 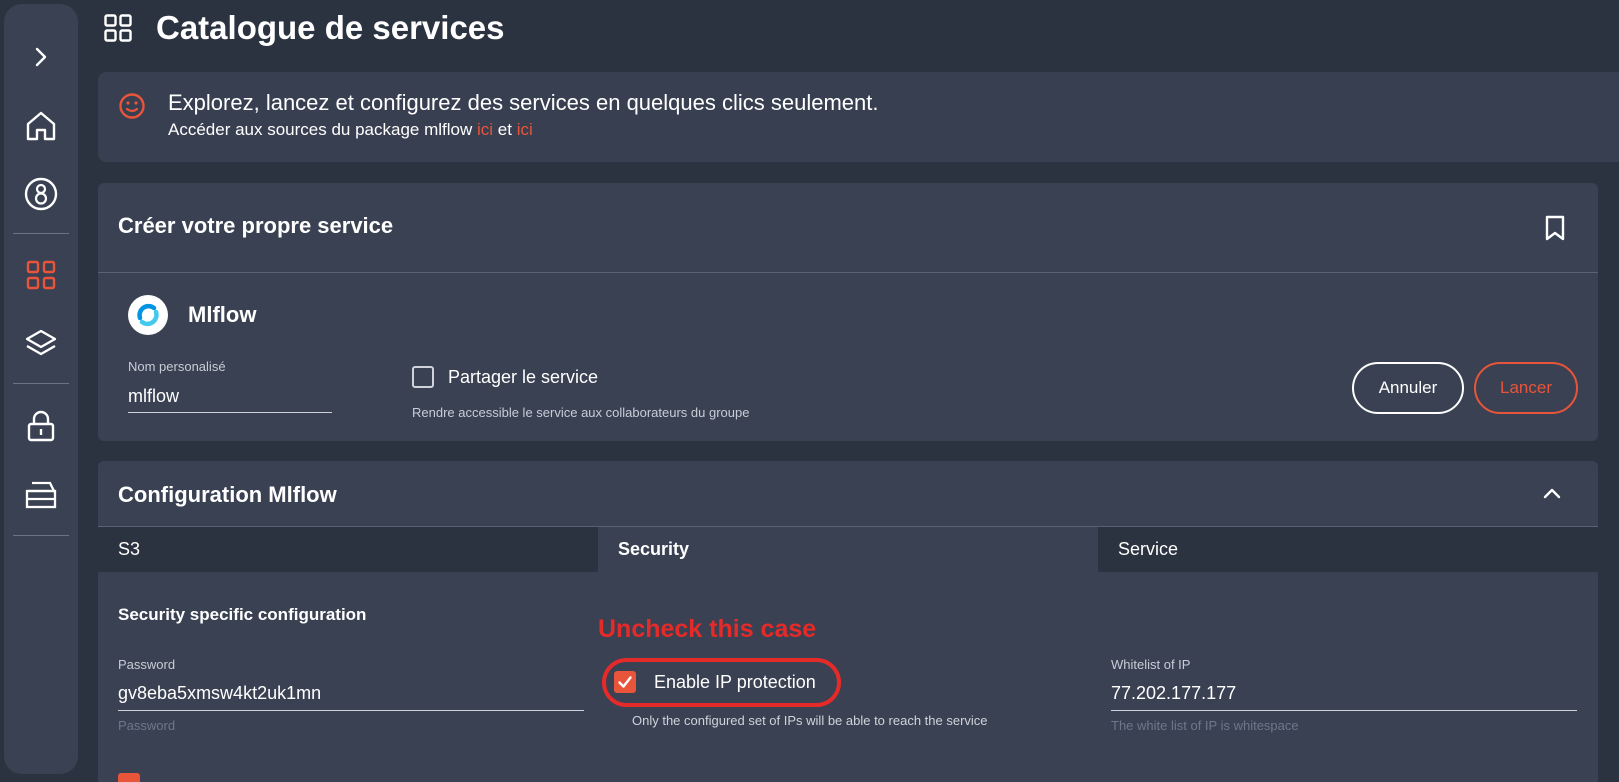 What do you see at coordinates (505, 129) in the screenshot?
I see `banner-text-mid: et` at bounding box center [505, 129].